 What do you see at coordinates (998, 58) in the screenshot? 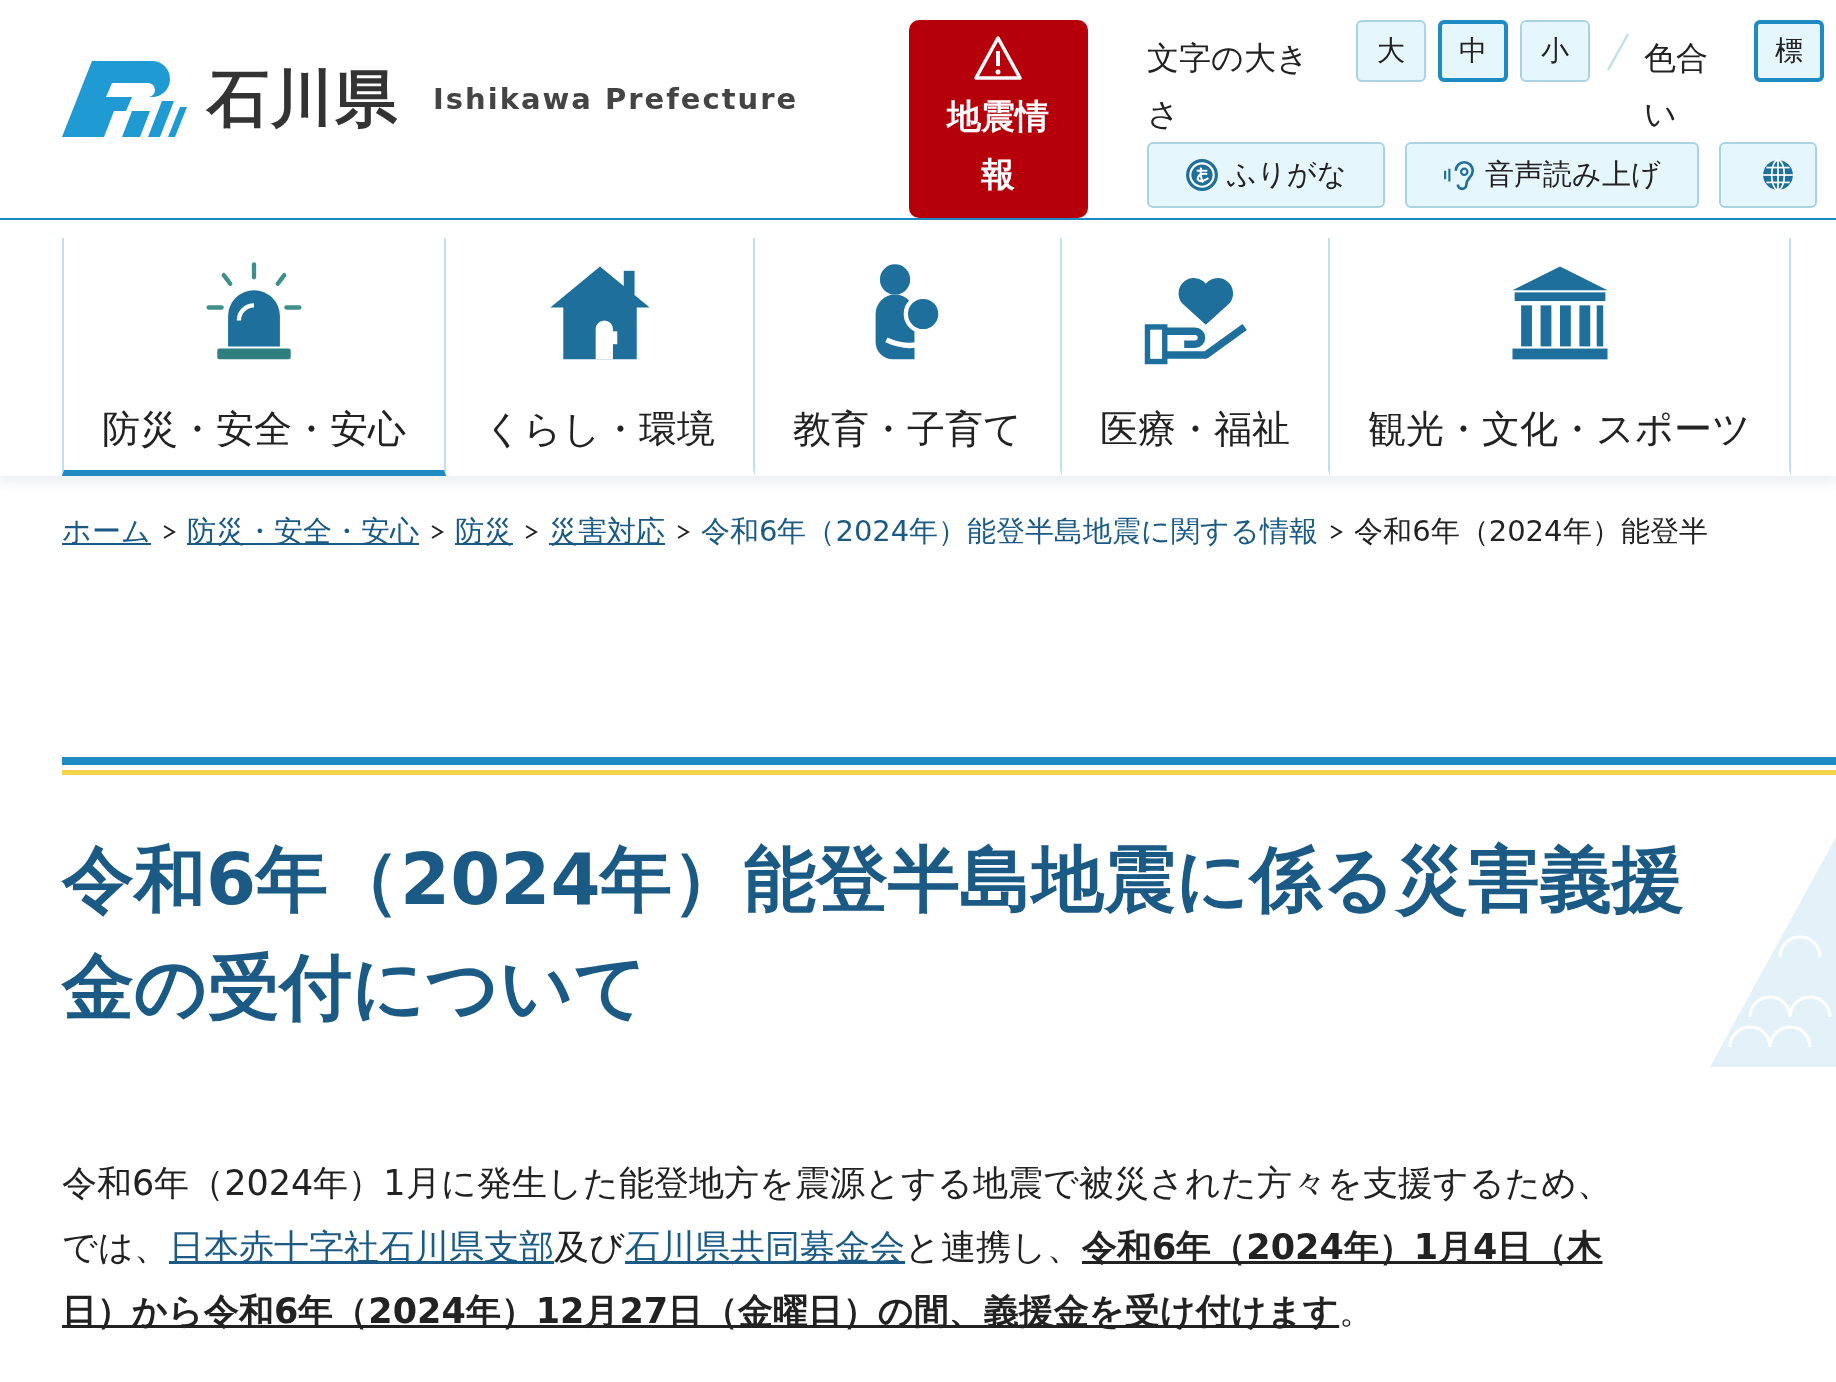
I see `warning-icon` at bounding box center [998, 58].